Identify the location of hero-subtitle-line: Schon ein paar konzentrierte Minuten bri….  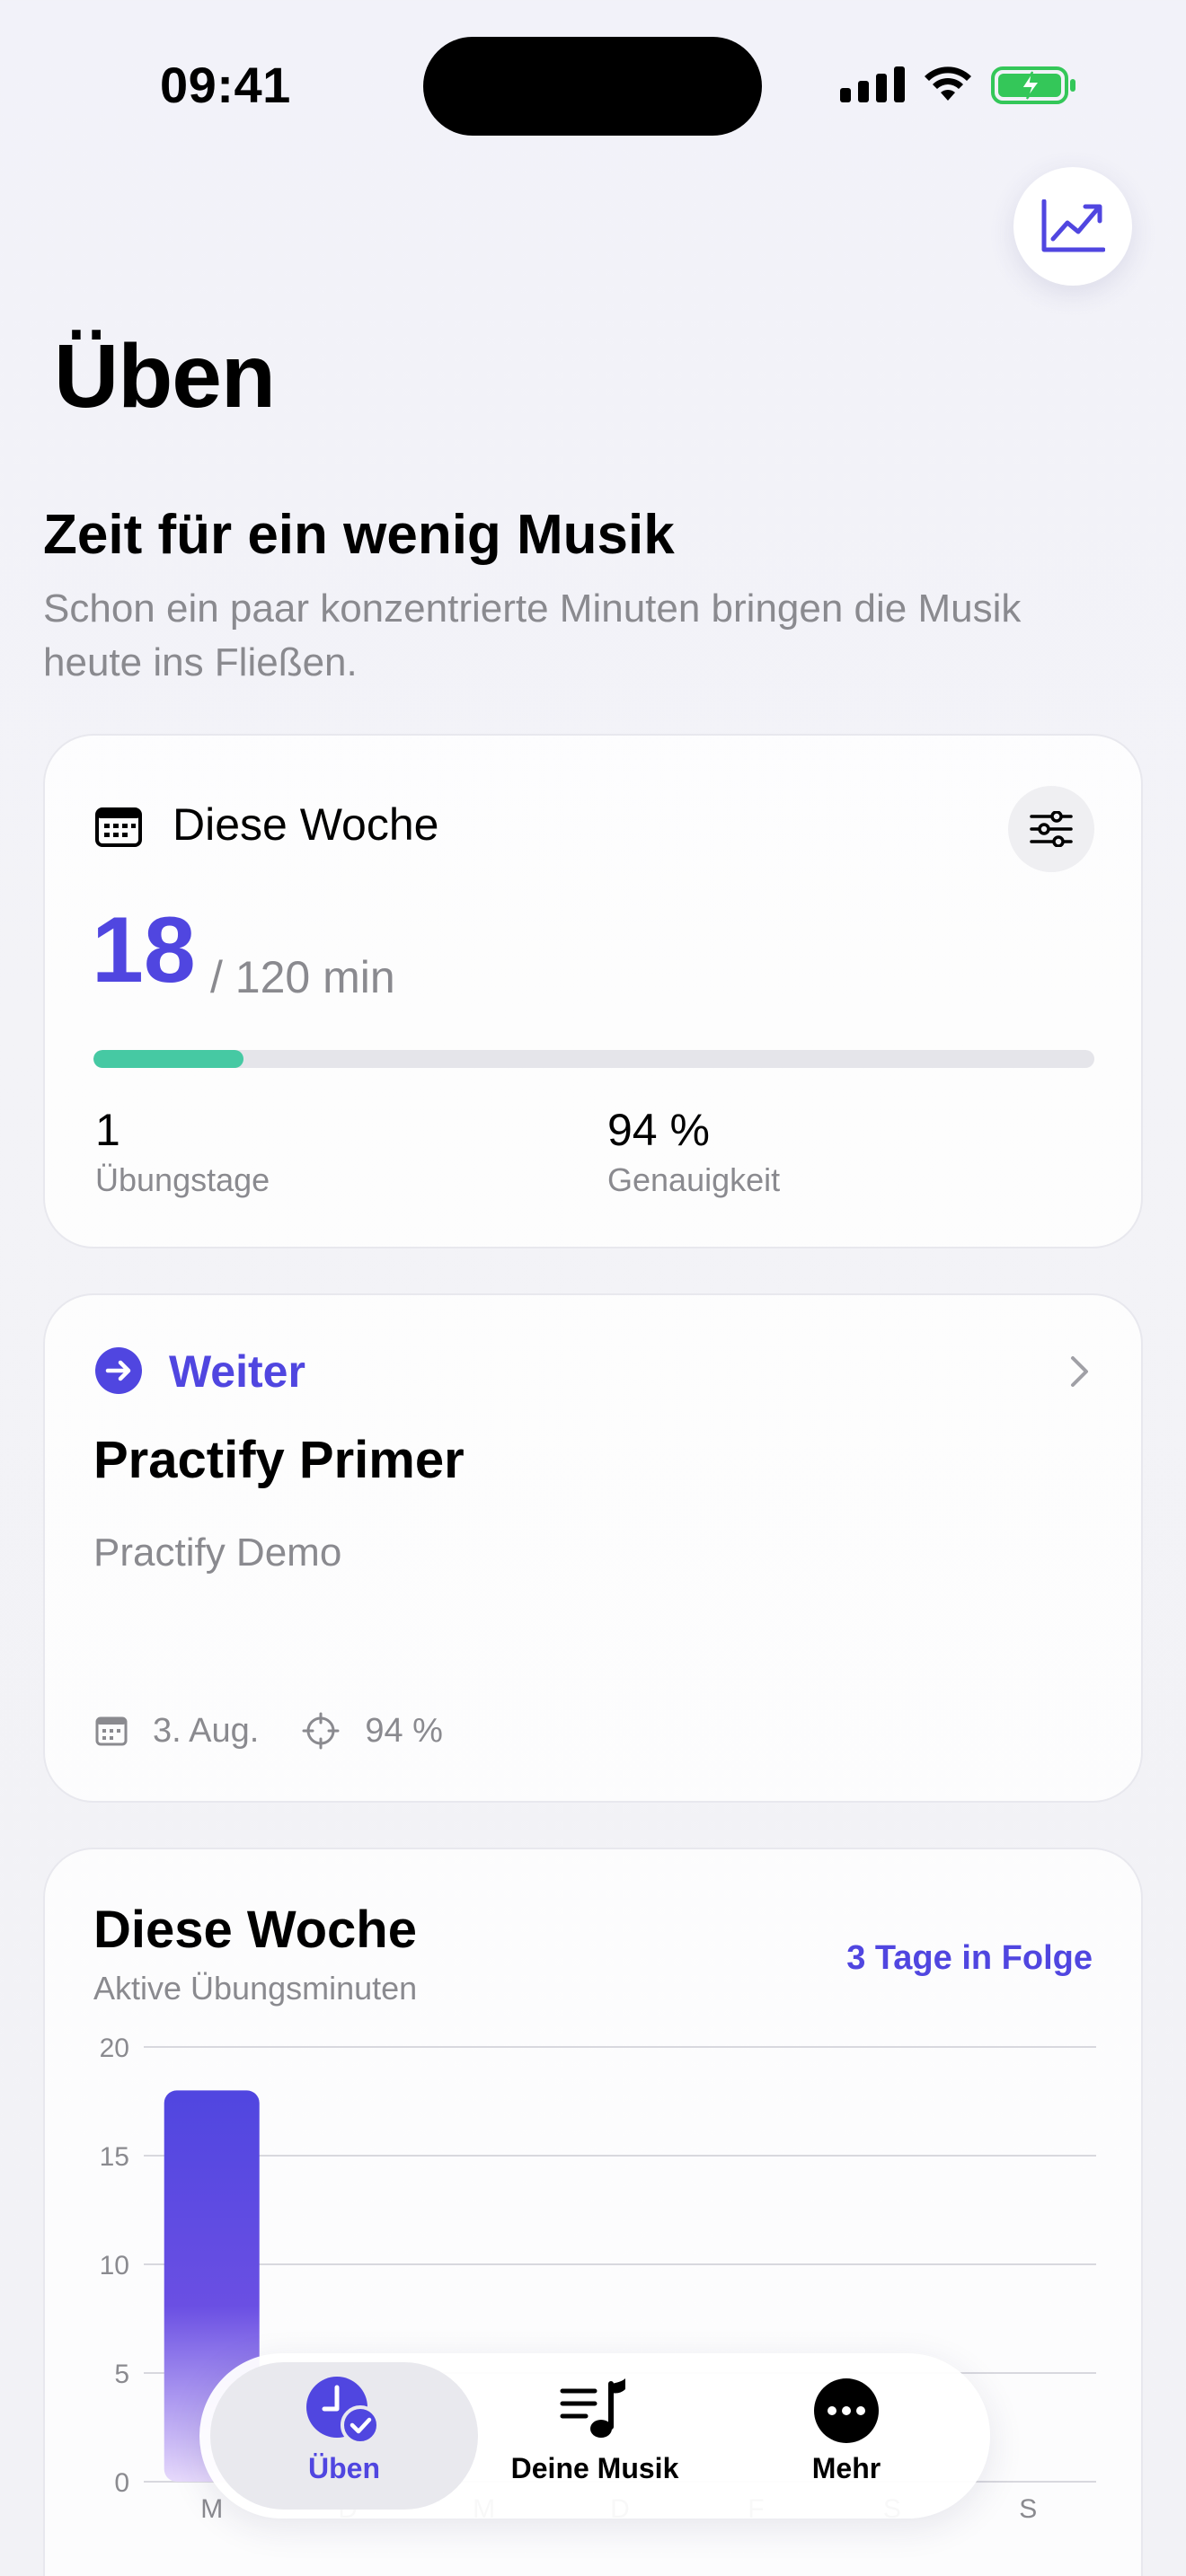
(532, 609).